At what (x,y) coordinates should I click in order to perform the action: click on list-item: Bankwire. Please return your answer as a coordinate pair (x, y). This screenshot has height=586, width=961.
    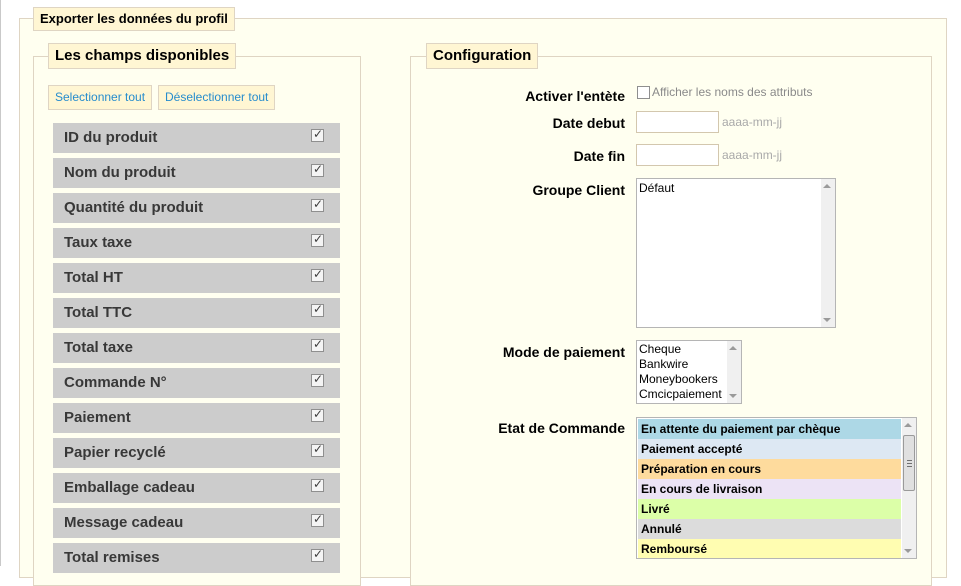
    Looking at the image, I should click on (689, 364).